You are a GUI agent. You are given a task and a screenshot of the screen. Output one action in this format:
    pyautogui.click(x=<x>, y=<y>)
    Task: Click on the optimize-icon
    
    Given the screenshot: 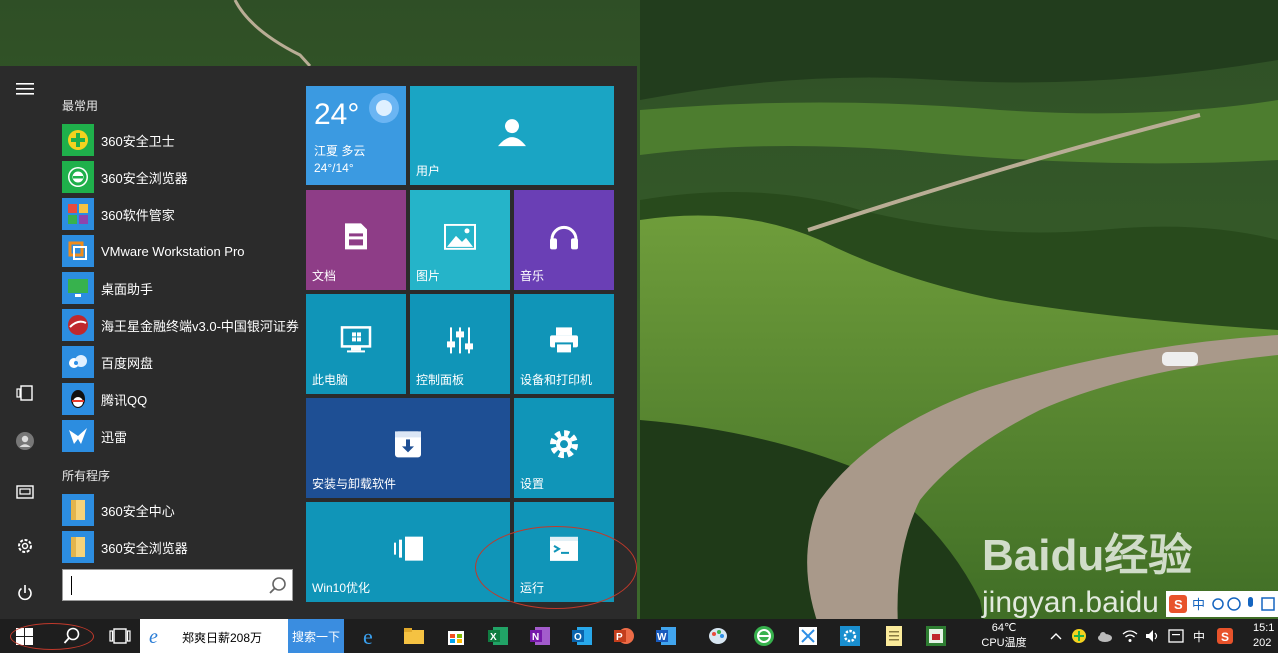 What is the action you would take?
    pyautogui.click(x=408, y=548)
    